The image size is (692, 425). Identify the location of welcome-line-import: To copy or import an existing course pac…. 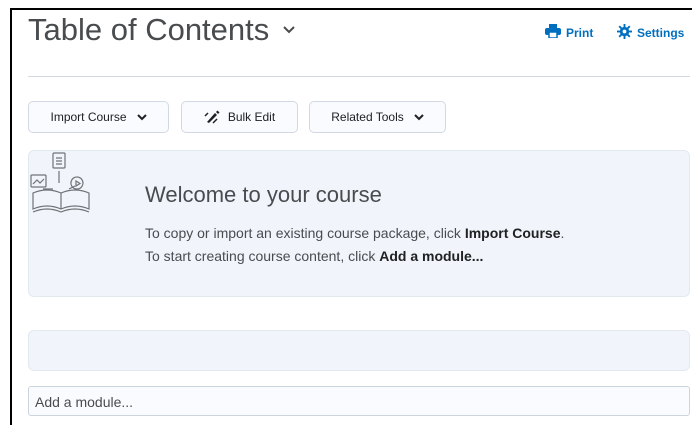
(354, 233).